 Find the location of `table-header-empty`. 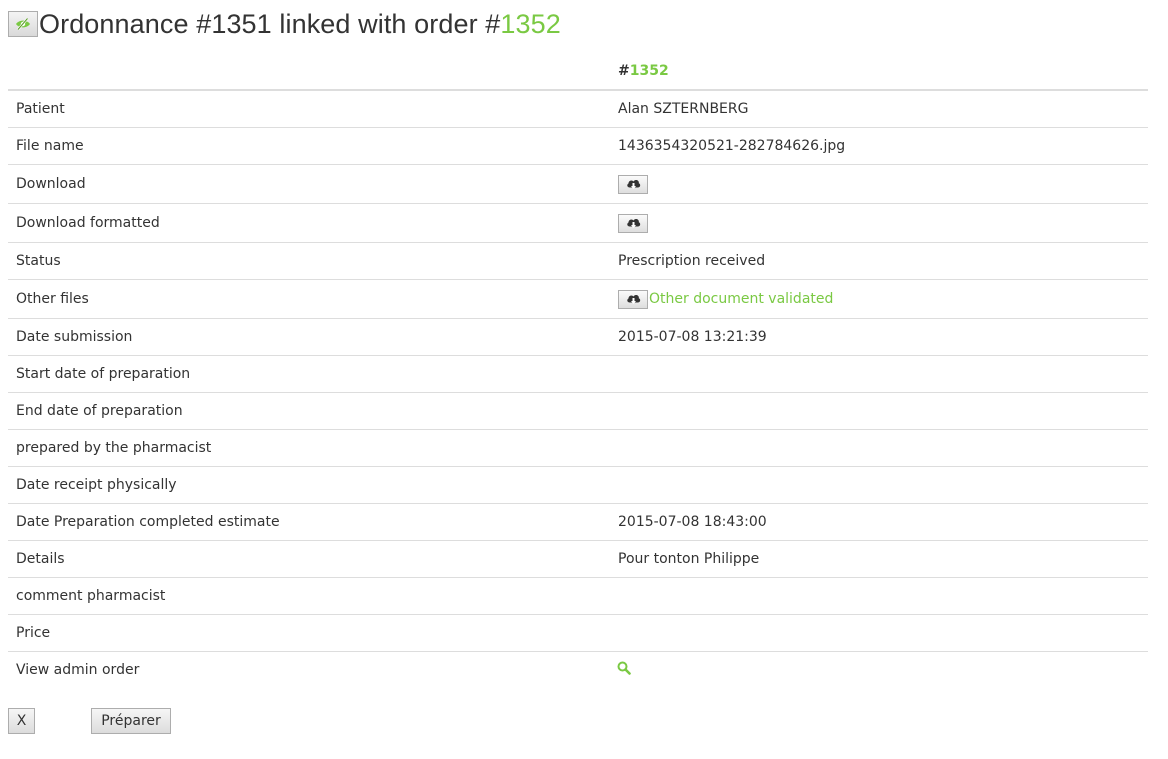

table-header-empty is located at coordinates (309, 72).